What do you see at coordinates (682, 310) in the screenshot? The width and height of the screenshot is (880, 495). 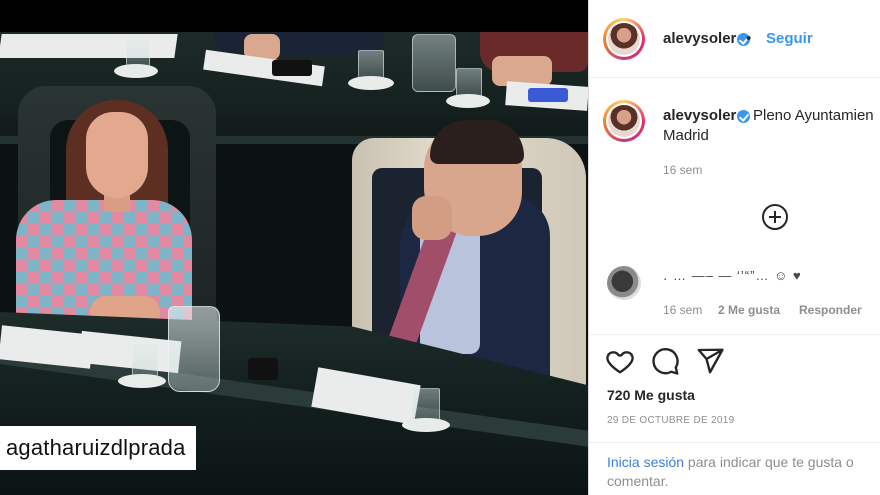 I see `comment-timestamp: 16 sem` at bounding box center [682, 310].